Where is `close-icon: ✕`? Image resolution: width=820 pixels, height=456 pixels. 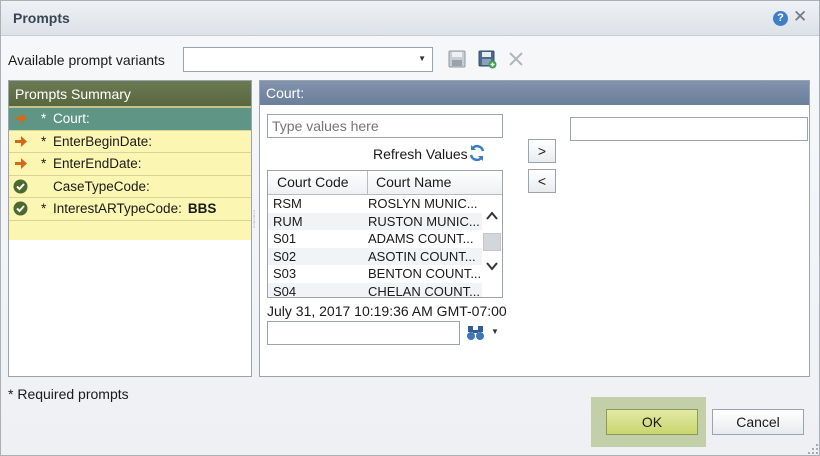 close-icon: ✕ is located at coordinates (800, 17).